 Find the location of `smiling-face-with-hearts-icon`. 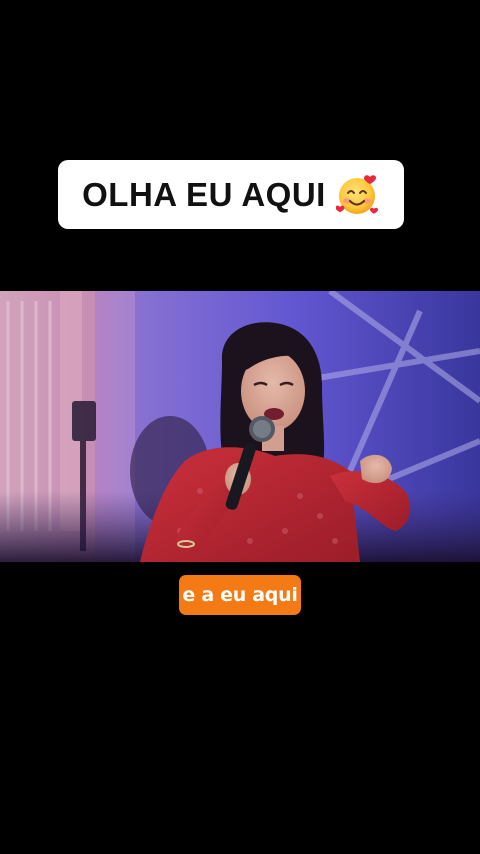

smiling-face-with-hearts-icon is located at coordinates (356, 194).